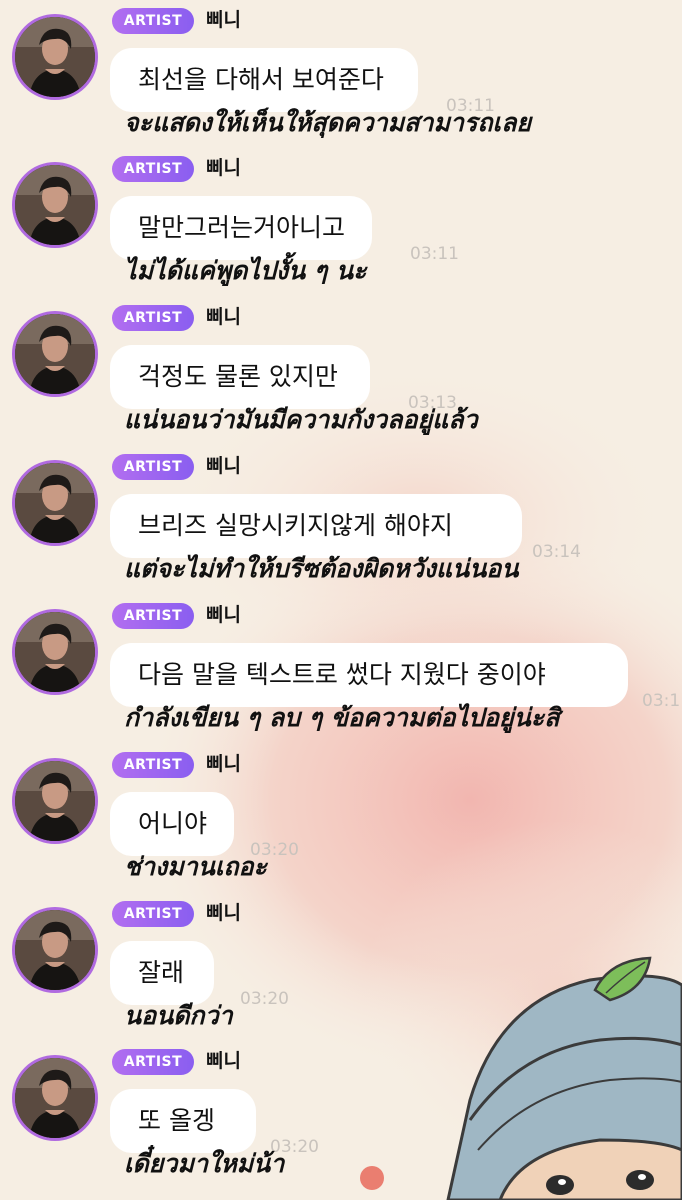  I want to click on chat-message: ARTIST 삐니 또 올겡 03:20 เดี๋ยวมาใหม่น้า, so click(341, 1115).